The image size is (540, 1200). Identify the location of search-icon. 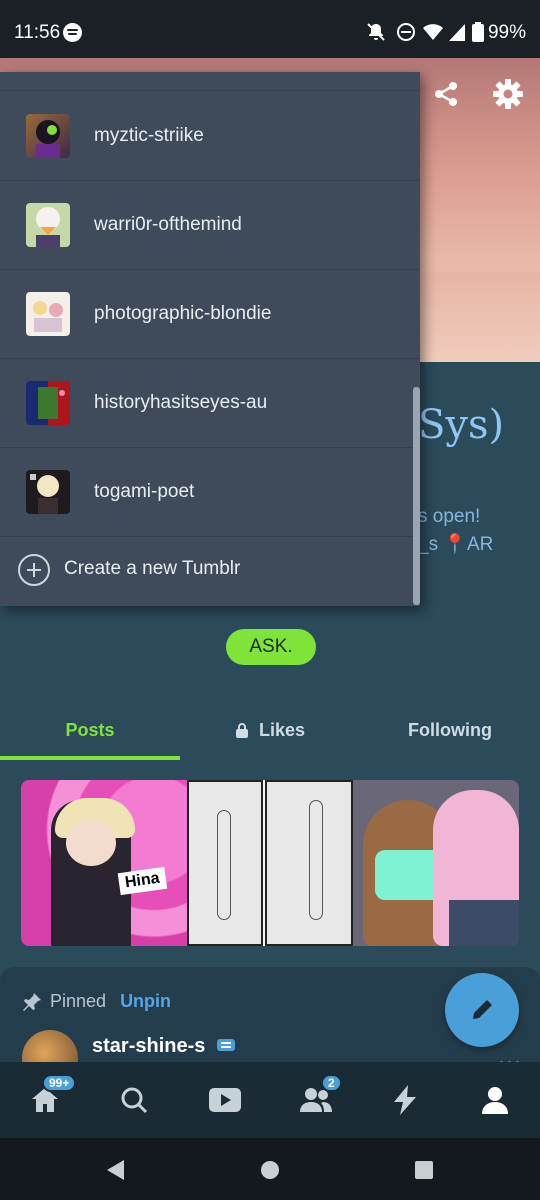
(134, 1100).